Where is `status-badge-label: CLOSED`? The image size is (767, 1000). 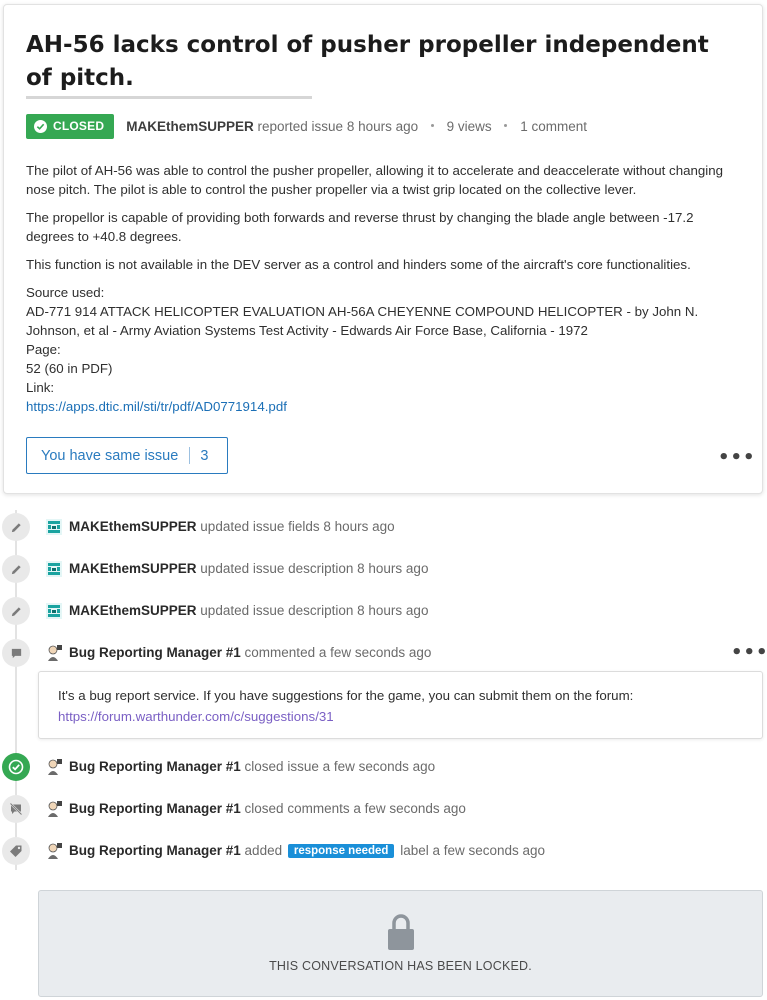
status-badge-label: CLOSED is located at coordinates (79, 126).